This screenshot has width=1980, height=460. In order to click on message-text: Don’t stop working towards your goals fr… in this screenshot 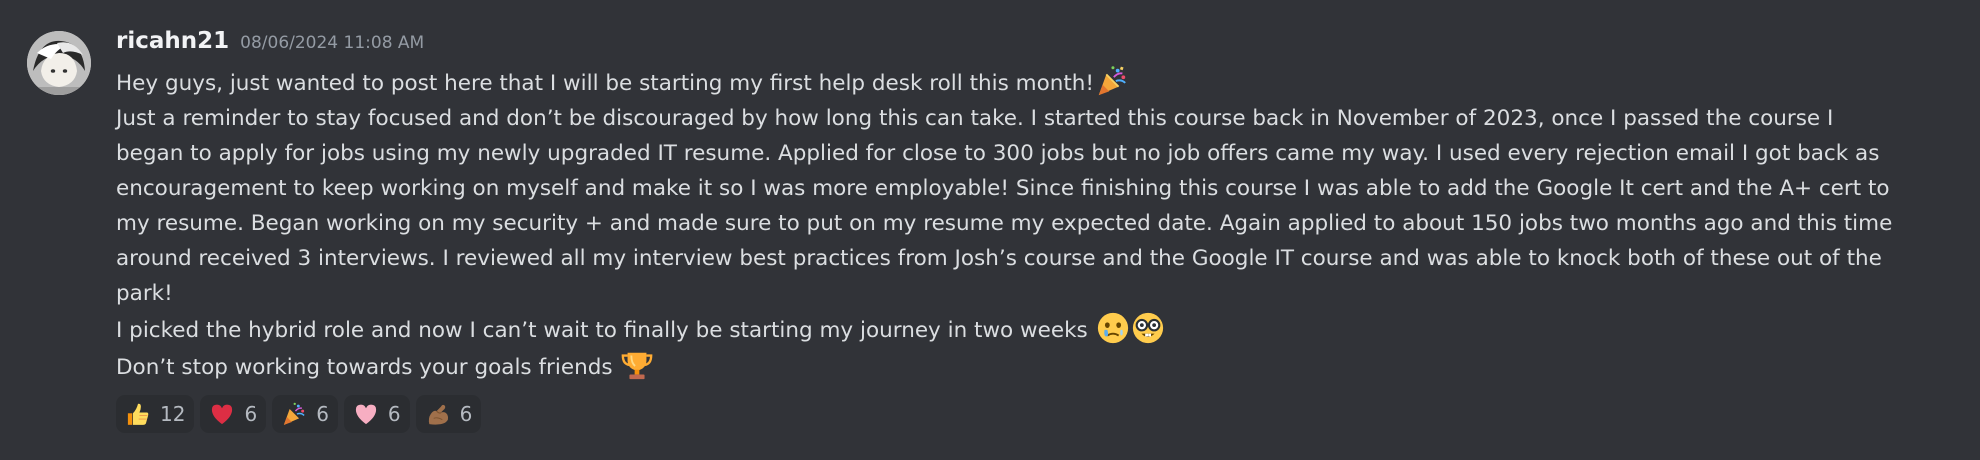, I will do `click(364, 367)`.